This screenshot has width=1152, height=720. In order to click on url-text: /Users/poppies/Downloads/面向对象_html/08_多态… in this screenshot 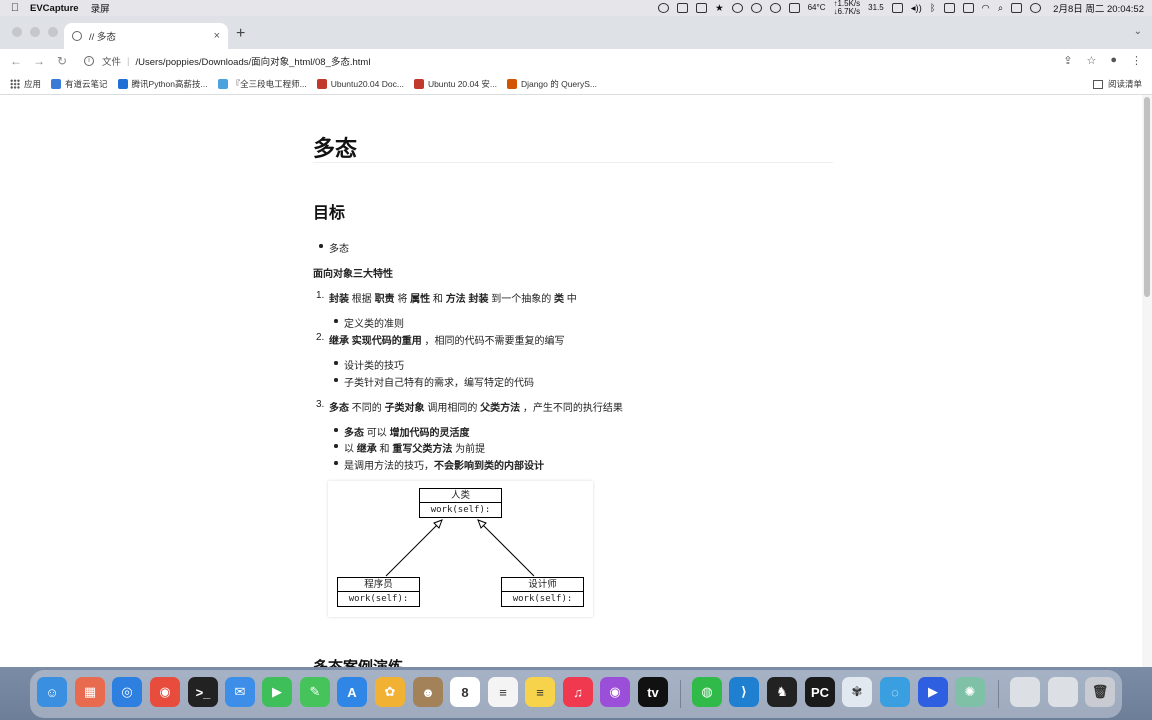, I will do `click(252, 61)`.